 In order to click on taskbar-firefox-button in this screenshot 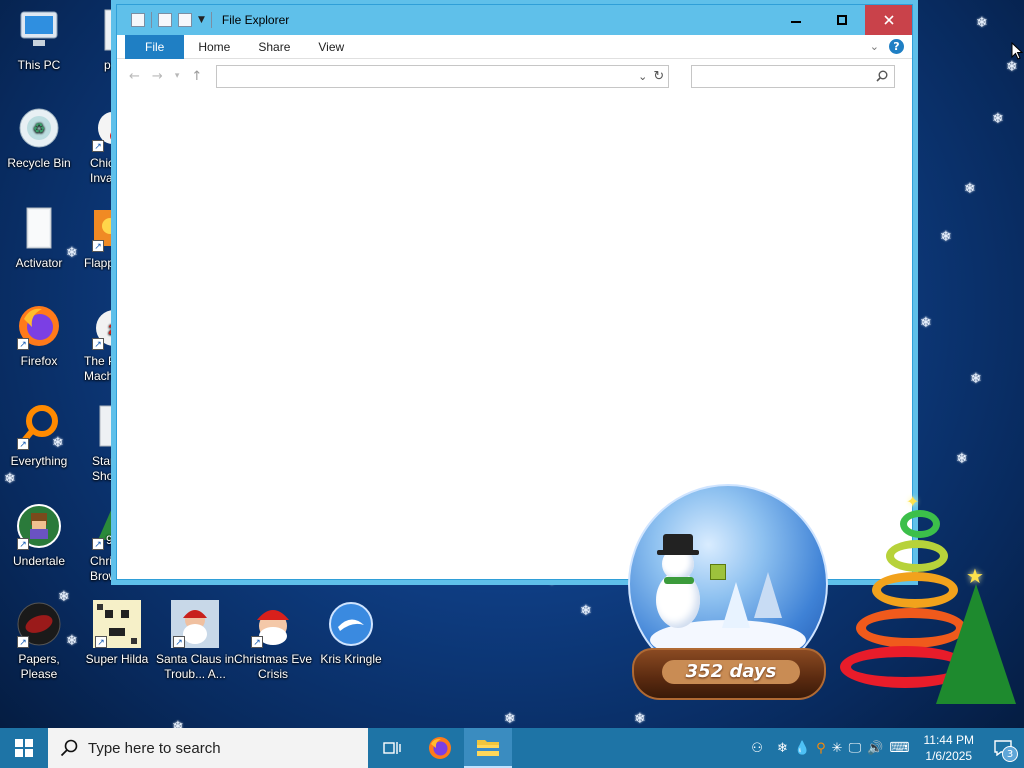, I will do `click(440, 748)`.